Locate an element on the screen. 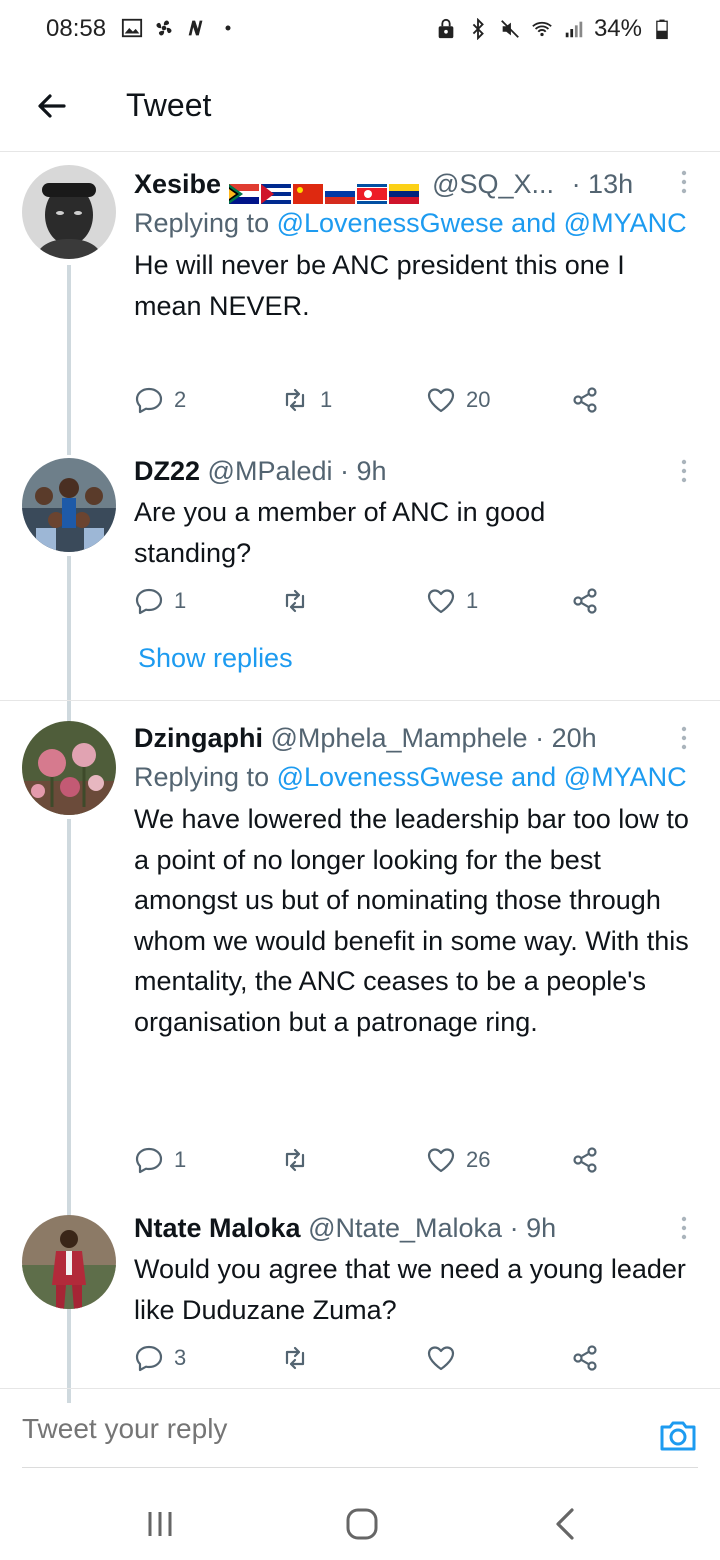 This screenshot has width=720, height=1560. timestamp: · 20h is located at coordinates (566, 738).